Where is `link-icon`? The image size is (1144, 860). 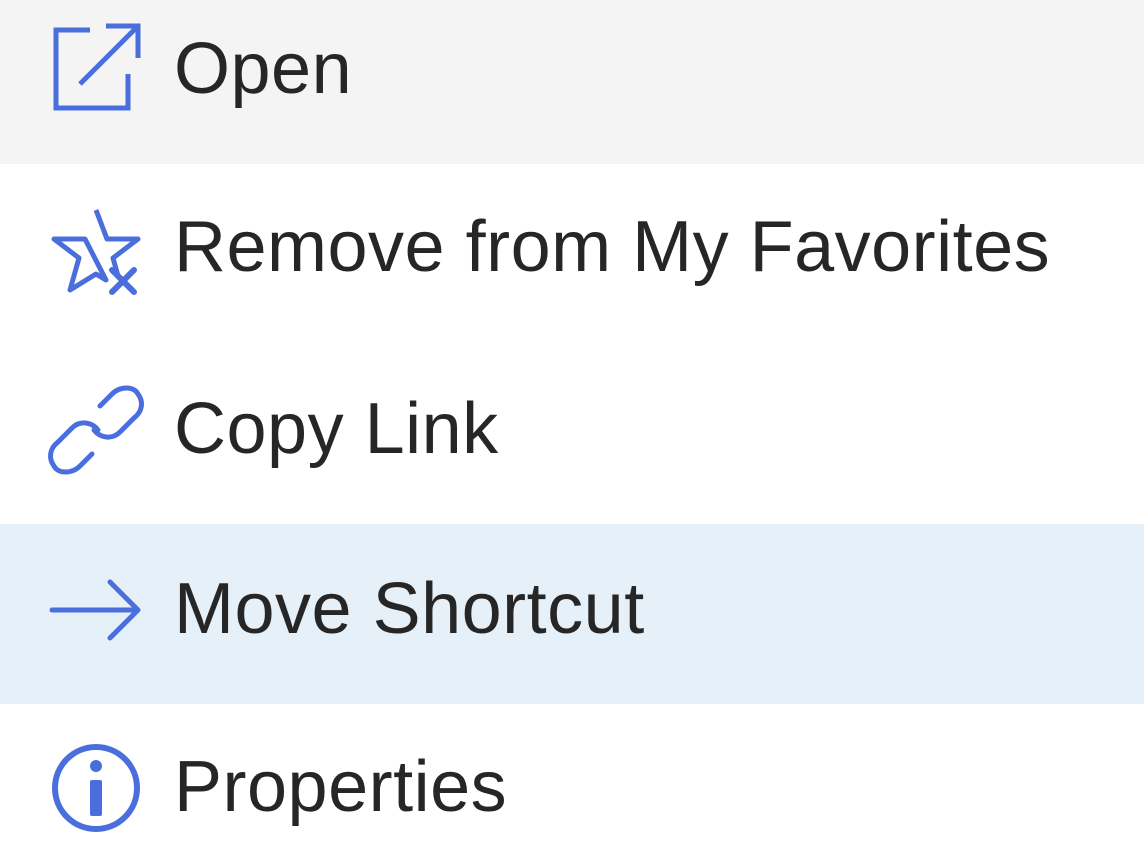 link-icon is located at coordinates (96, 430).